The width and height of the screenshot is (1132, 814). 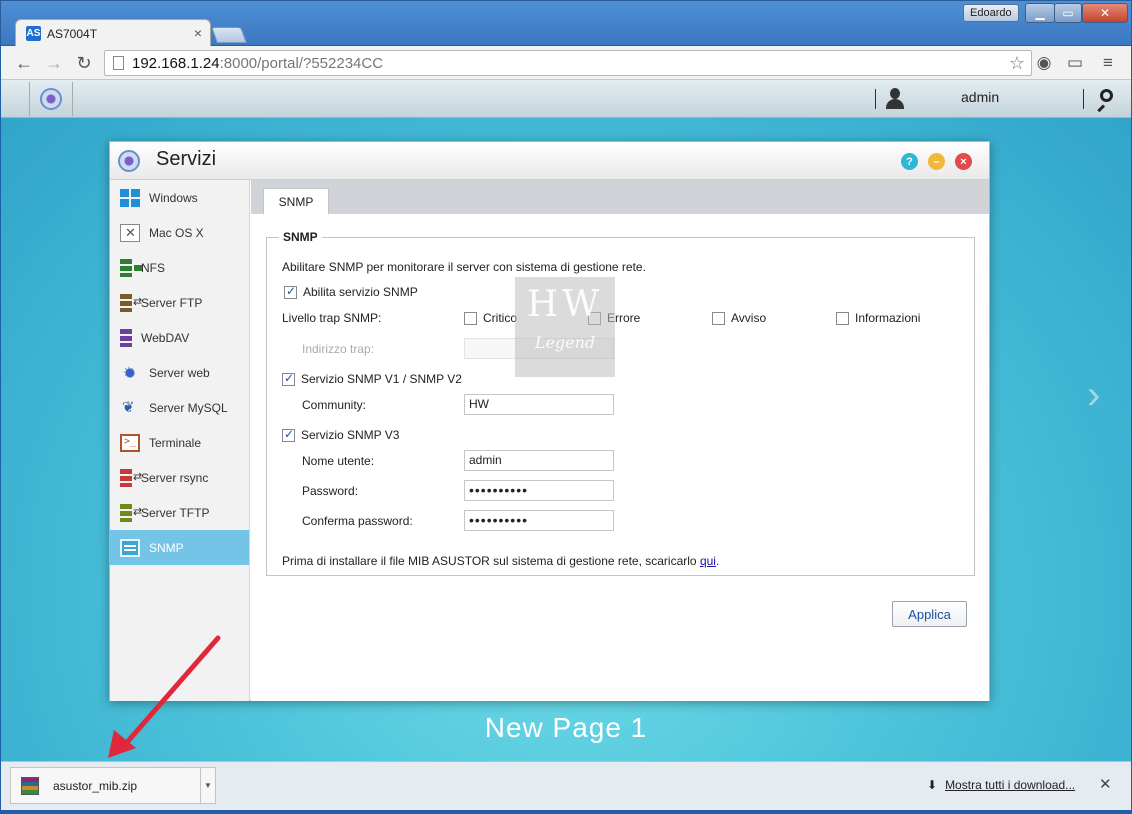 What do you see at coordinates (179, 337) in the screenshot?
I see `sidebar-item-webdav: WebDAV` at bounding box center [179, 337].